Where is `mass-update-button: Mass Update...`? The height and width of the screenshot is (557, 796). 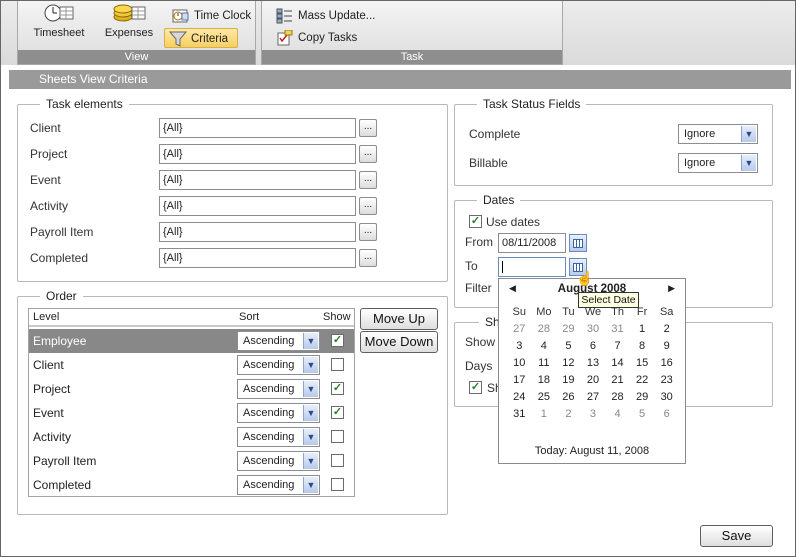 mass-update-button: Mass Update... is located at coordinates (323, 16).